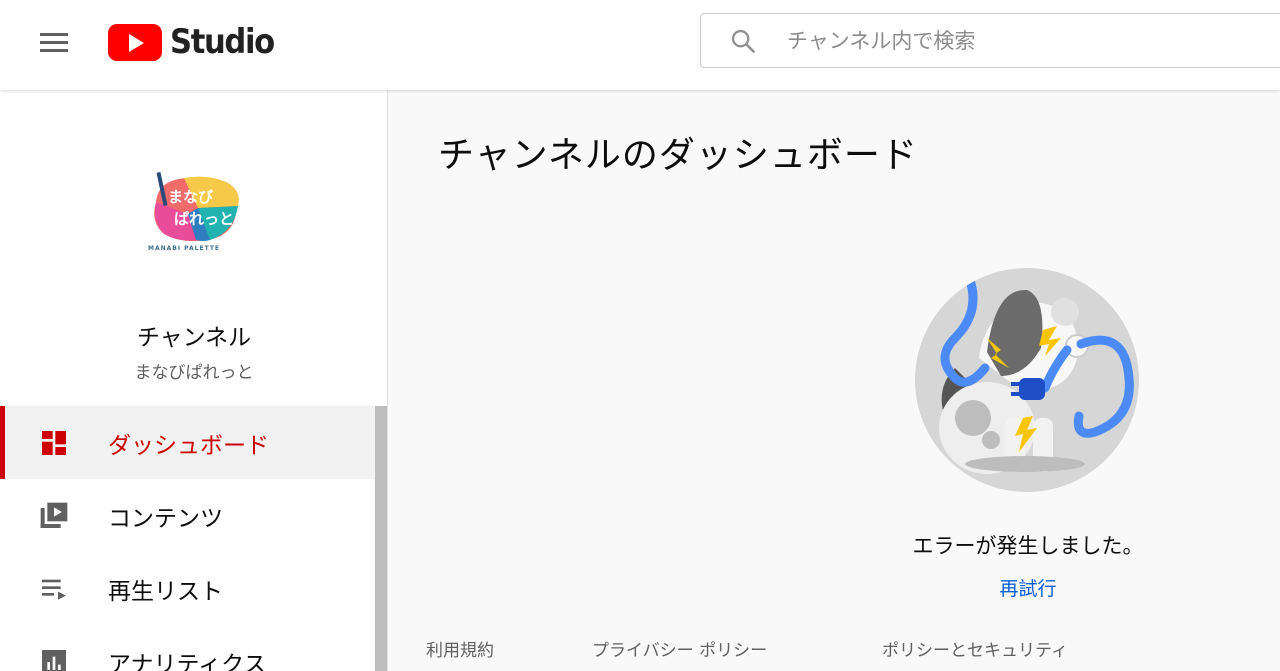  Describe the element at coordinates (194, 338) in the screenshot. I see `channel-label: チャンネル` at that location.